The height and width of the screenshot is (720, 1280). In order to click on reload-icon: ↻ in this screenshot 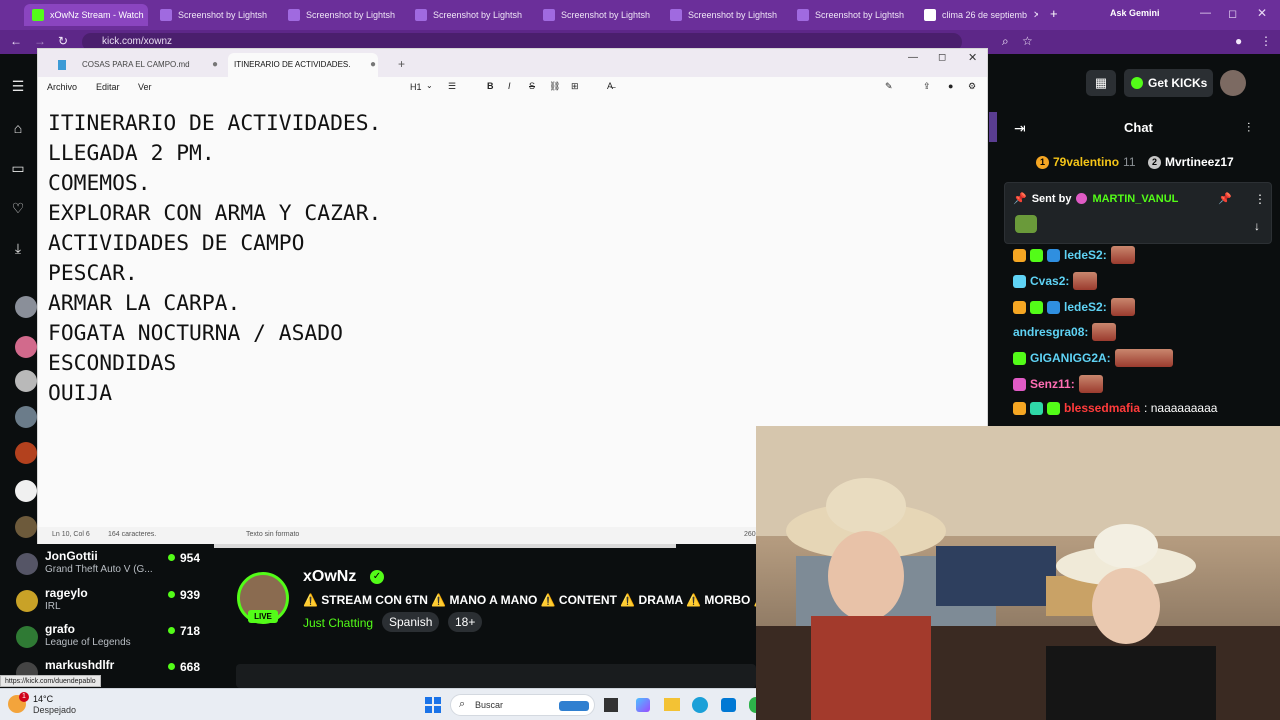, I will do `click(63, 41)`.